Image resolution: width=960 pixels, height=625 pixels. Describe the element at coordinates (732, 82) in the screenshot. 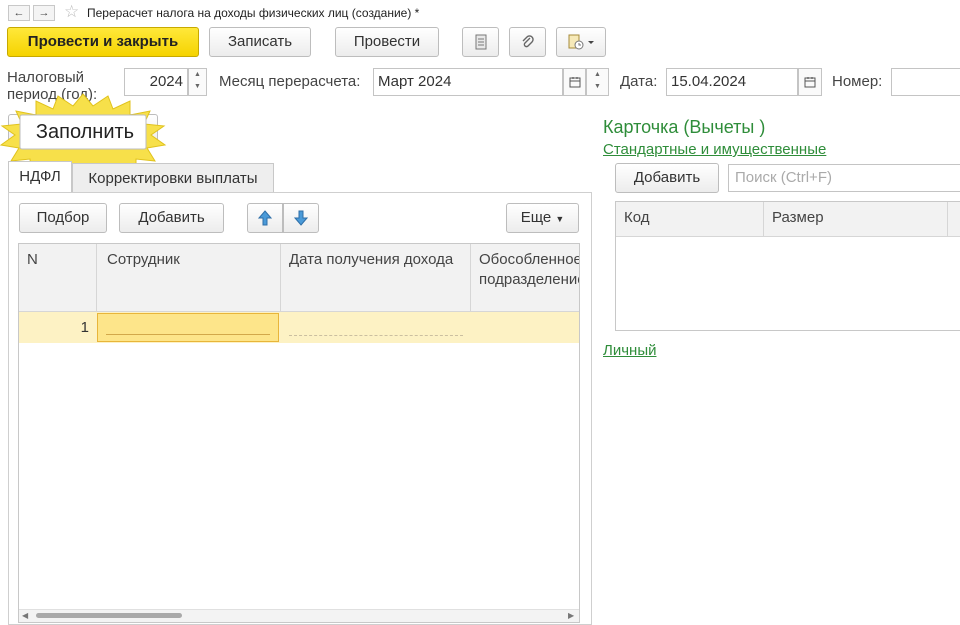

I see `date-input: 15.04.2024` at that location.